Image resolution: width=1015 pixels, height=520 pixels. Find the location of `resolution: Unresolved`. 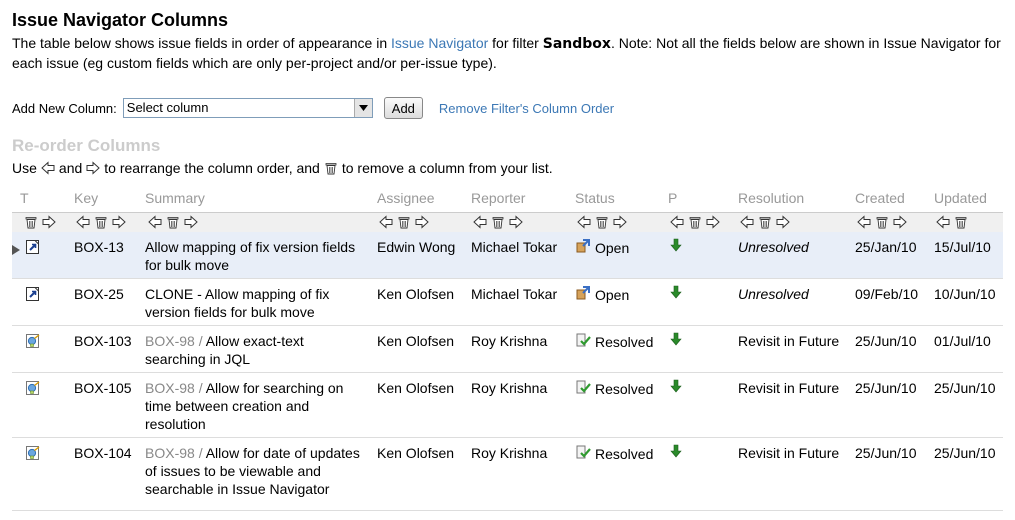

resolution: Unresolved is located at coordinates (773, 247).